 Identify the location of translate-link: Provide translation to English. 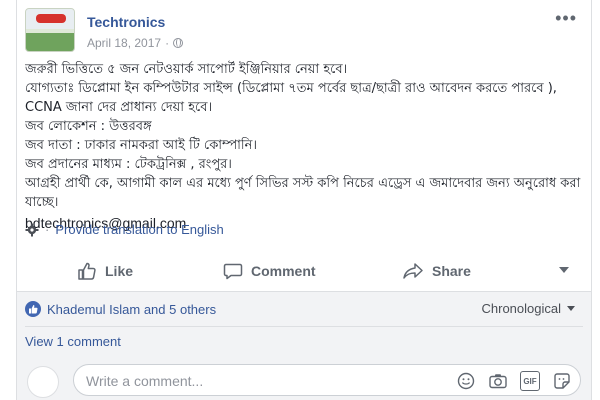
(139, 229).